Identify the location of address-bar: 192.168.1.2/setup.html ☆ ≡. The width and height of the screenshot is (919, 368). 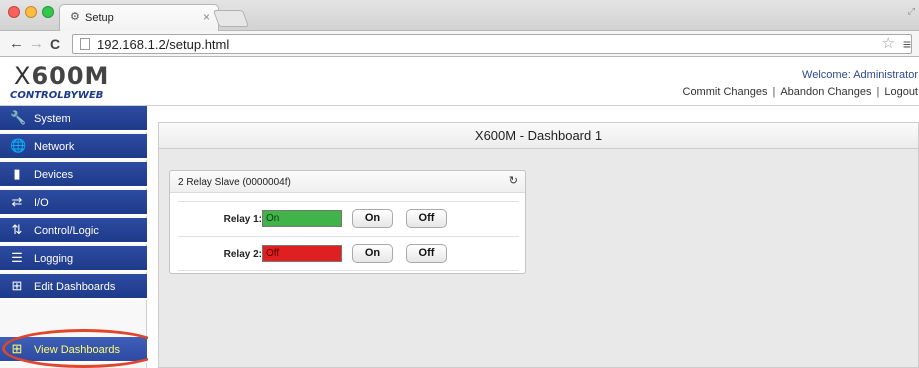
(492, 44).